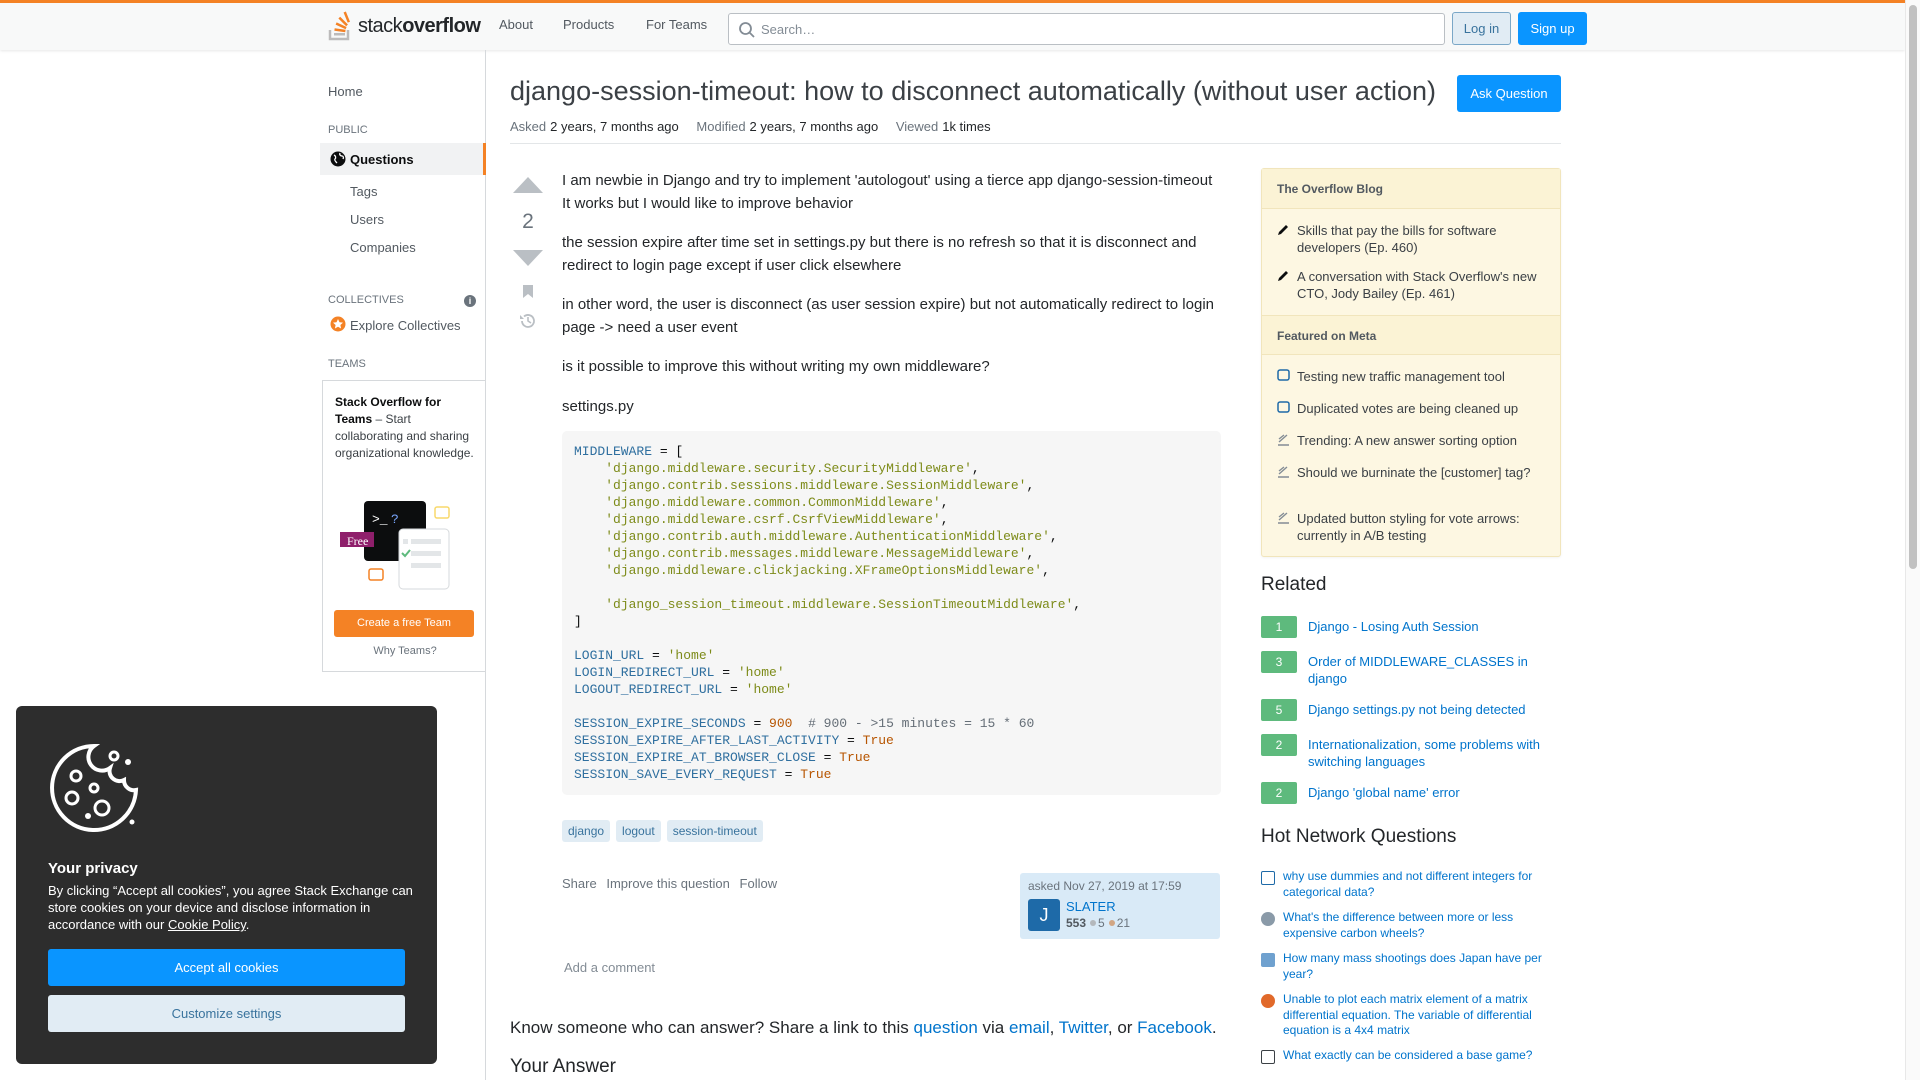  Describe the element at coordinates (1044, 915) in the screenshot. I see `avatar: J` at that location.